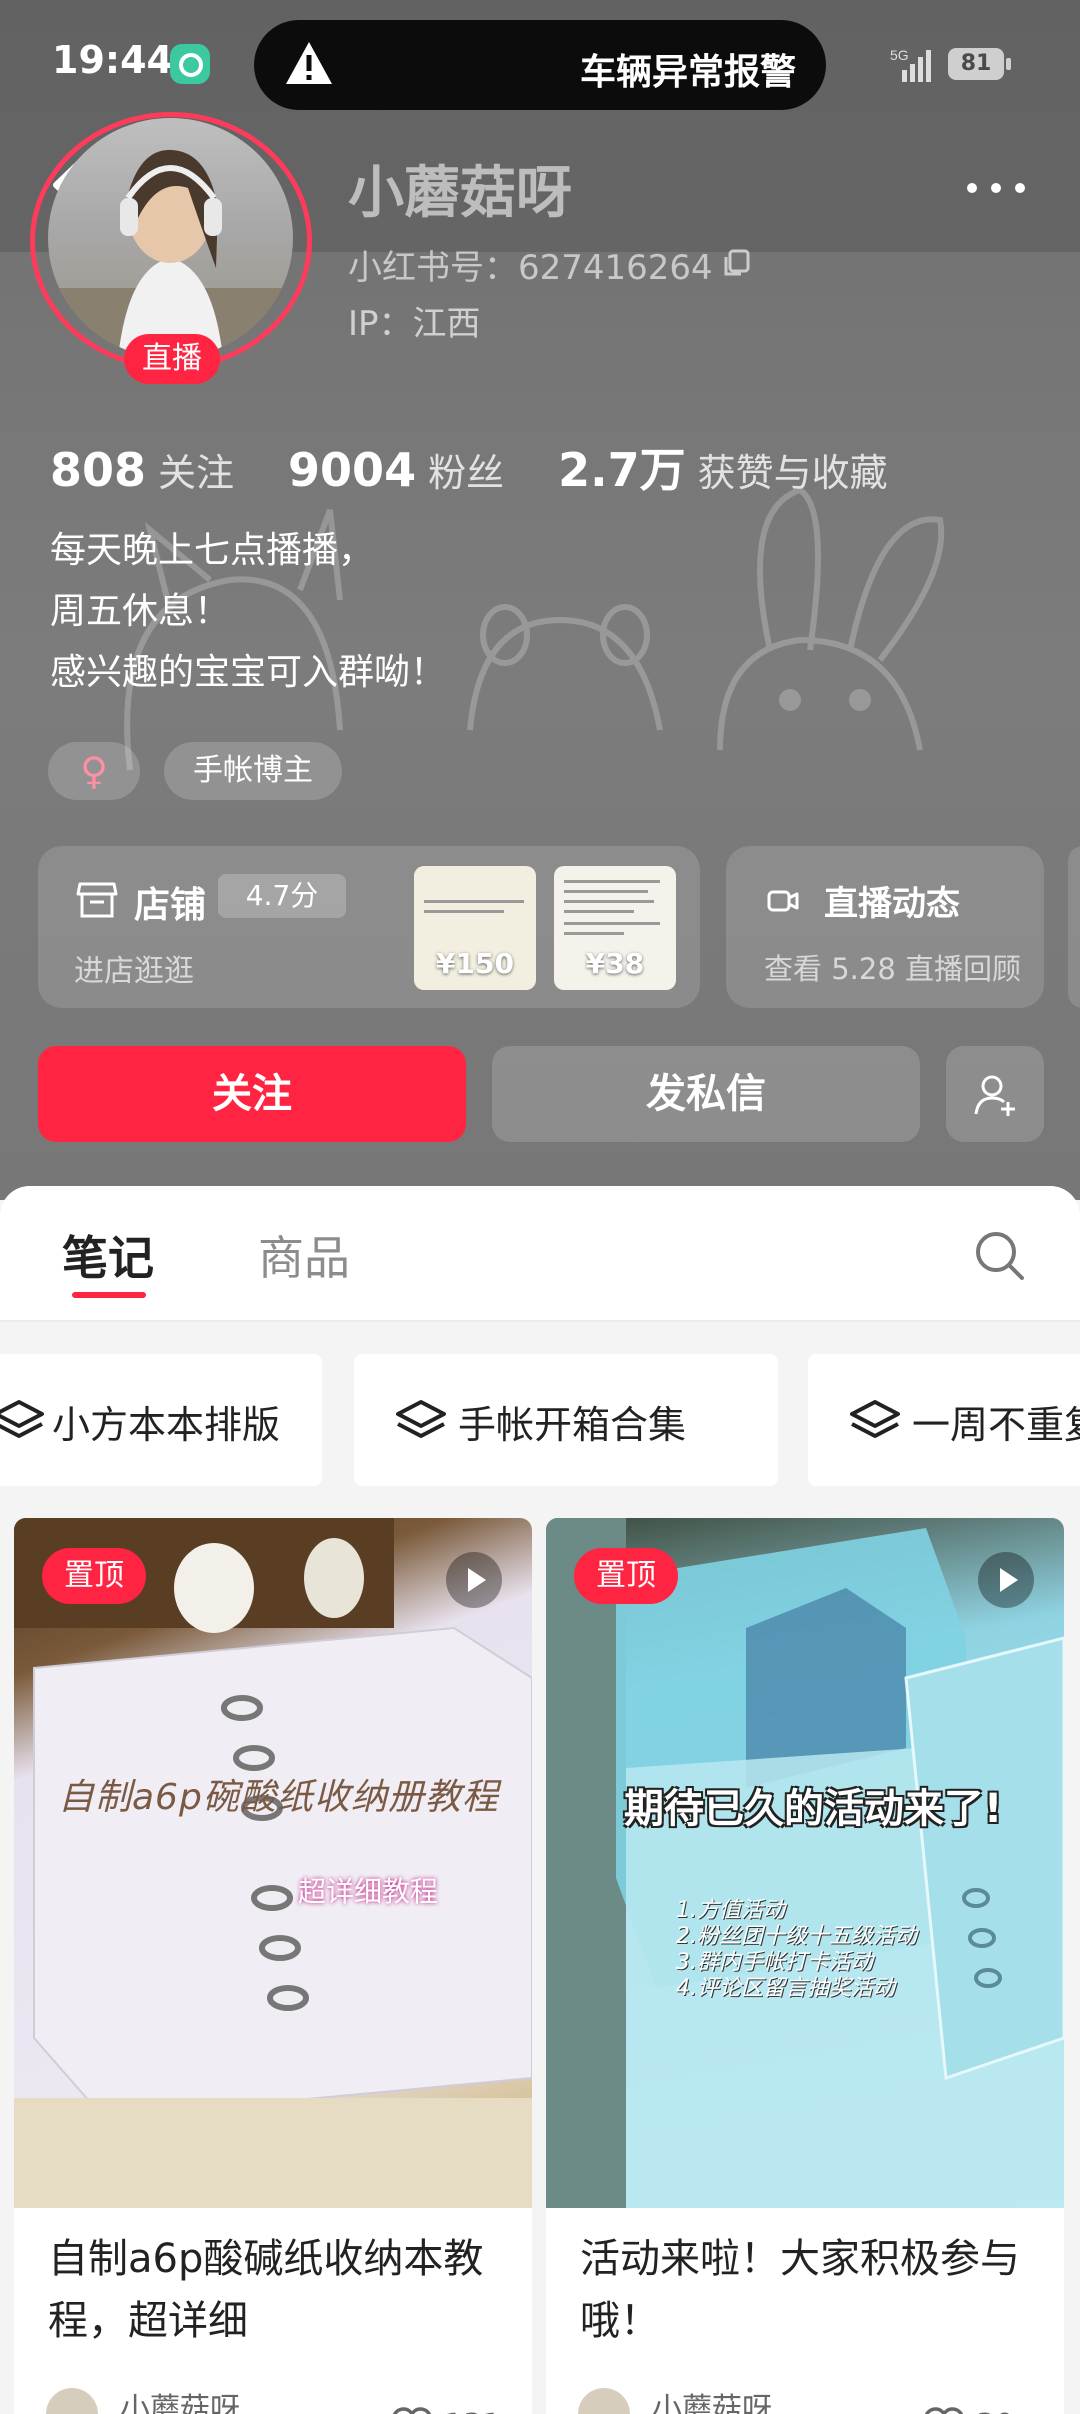 The height and width of the screenshot is (2414, 1080). I want to click on bio-line: 周五休息！, so click(140, 611).